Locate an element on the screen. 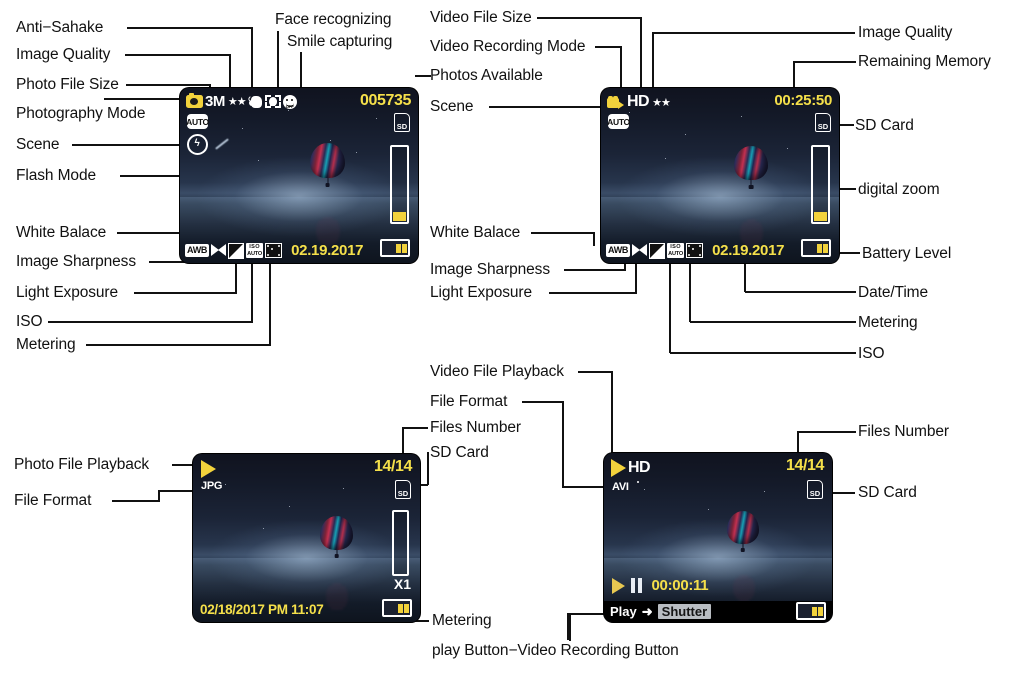 This screenshot has width=1024, height=675. photo-osd-bottom-row: AWB ISO AUTO 02.19.2017 is located at coordinates (274, 250).